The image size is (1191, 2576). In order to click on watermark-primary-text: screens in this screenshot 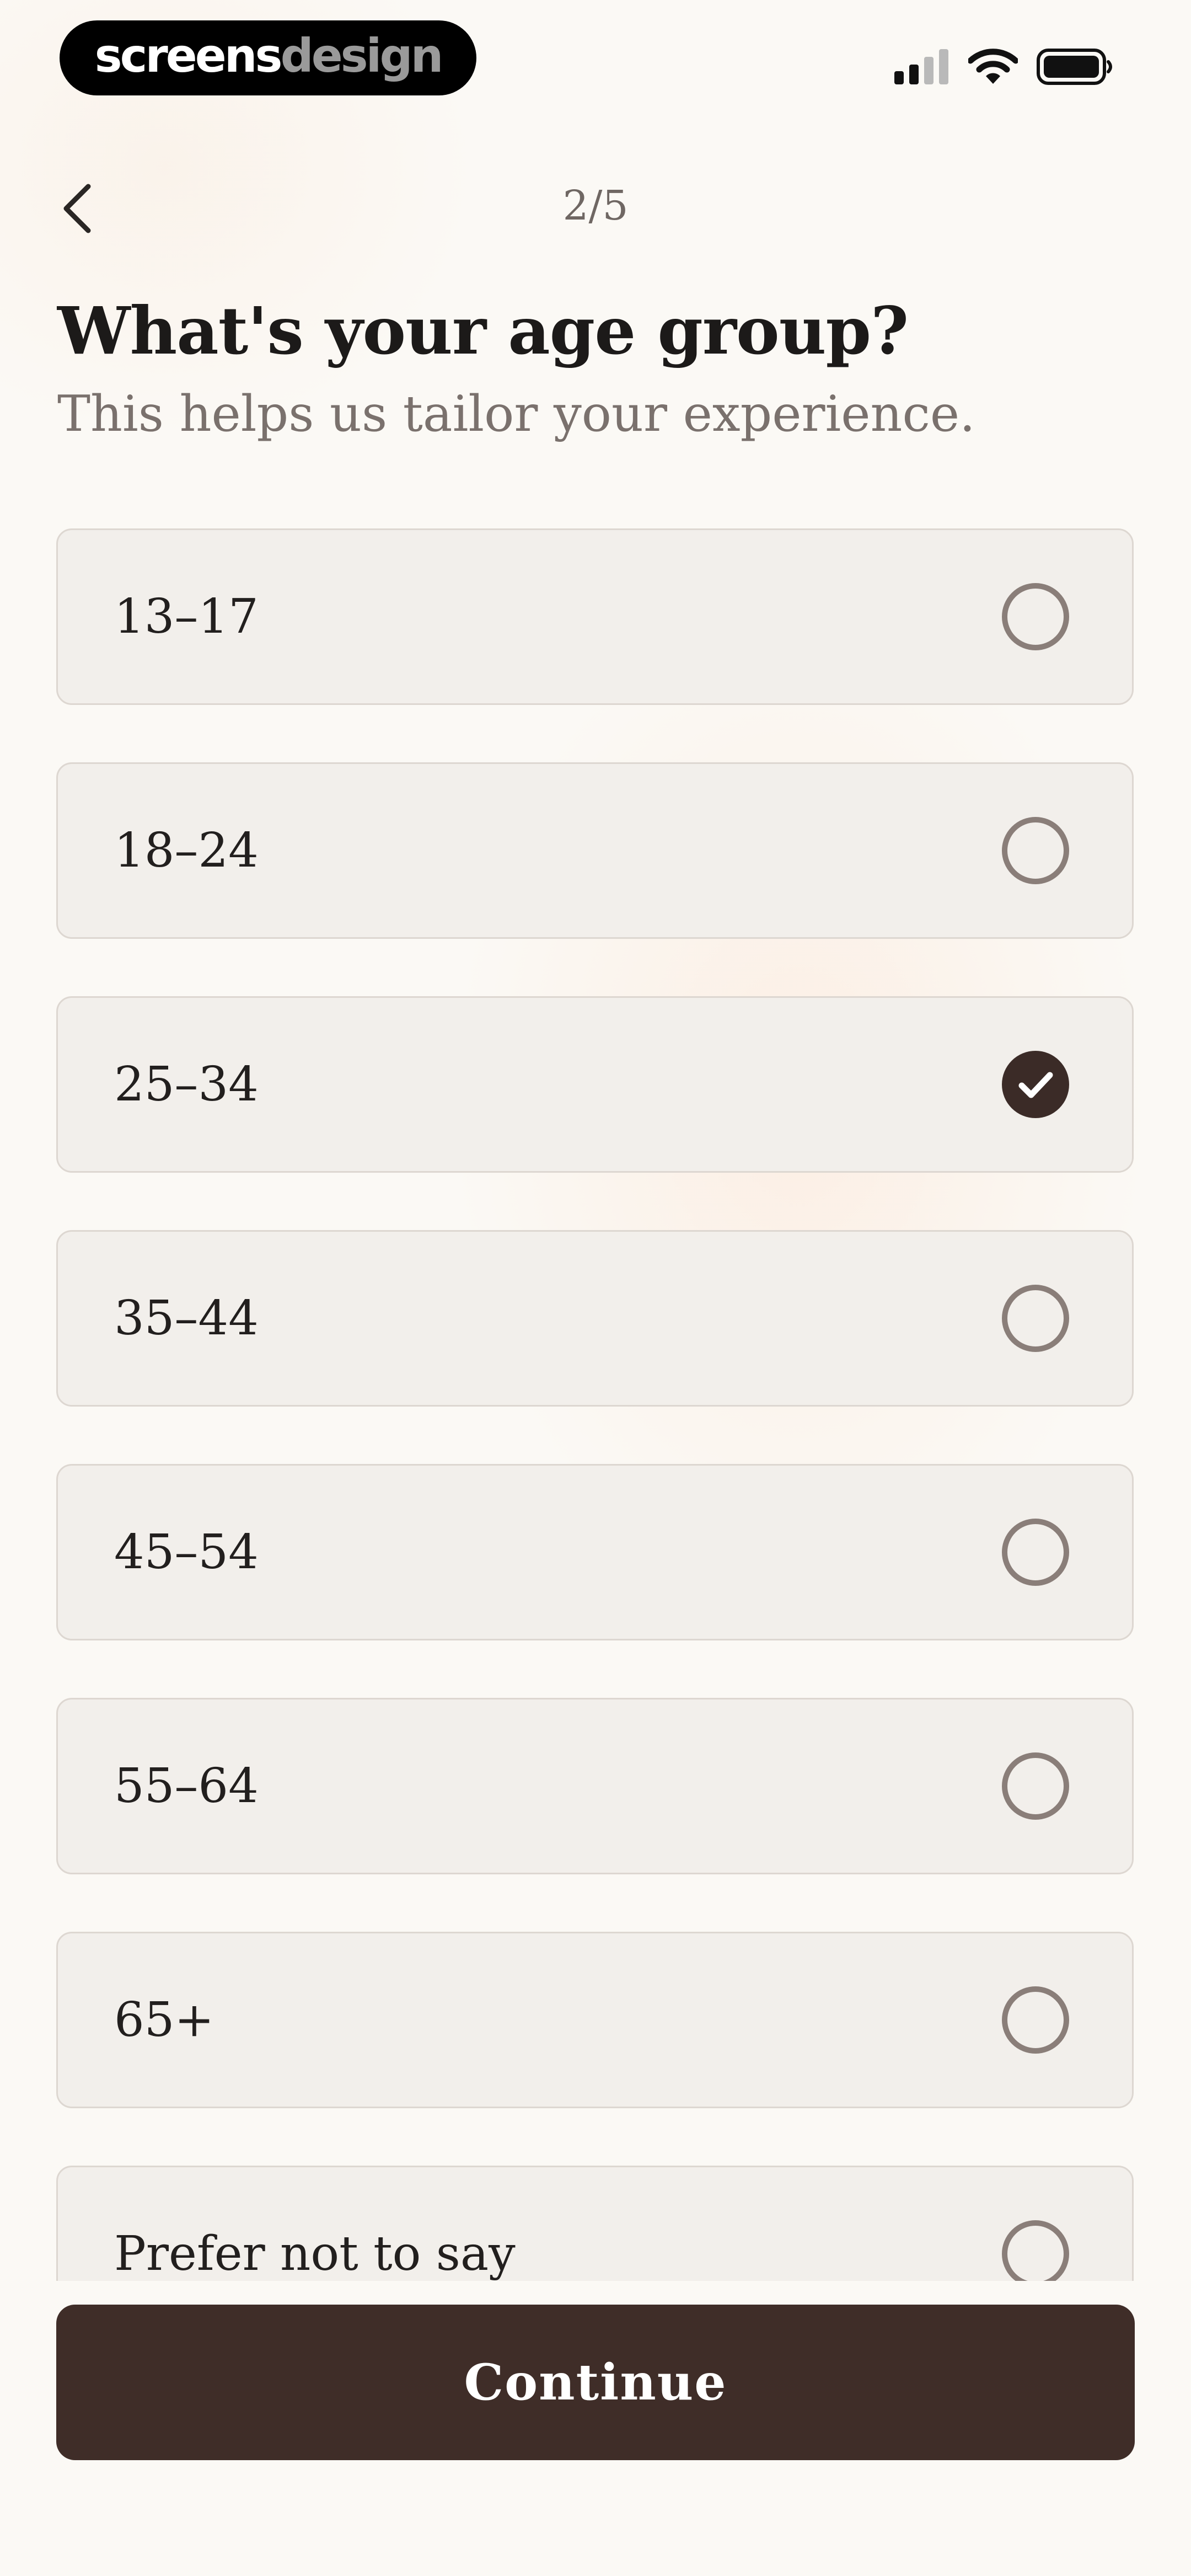, I will do `click(189, 56)`.